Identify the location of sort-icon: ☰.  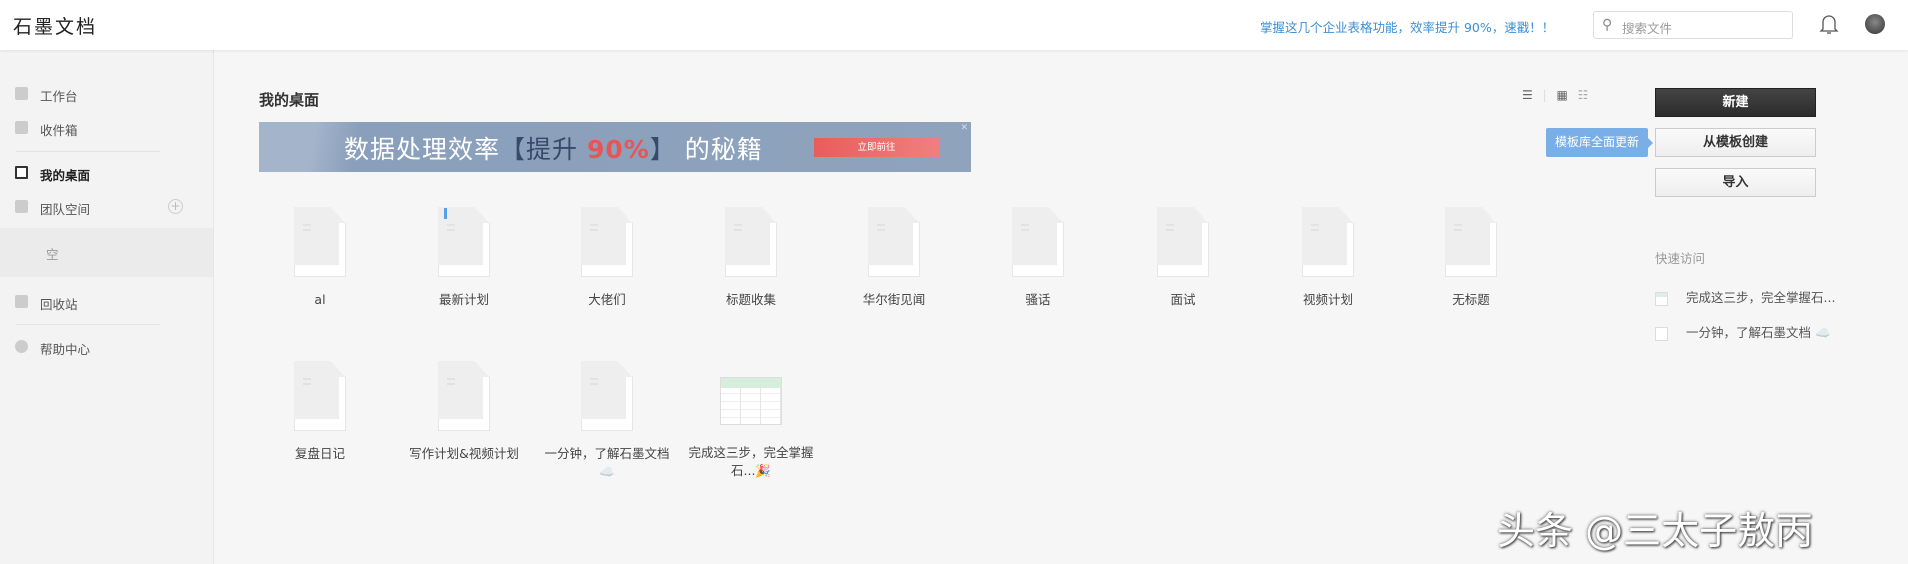
(1527, 95).